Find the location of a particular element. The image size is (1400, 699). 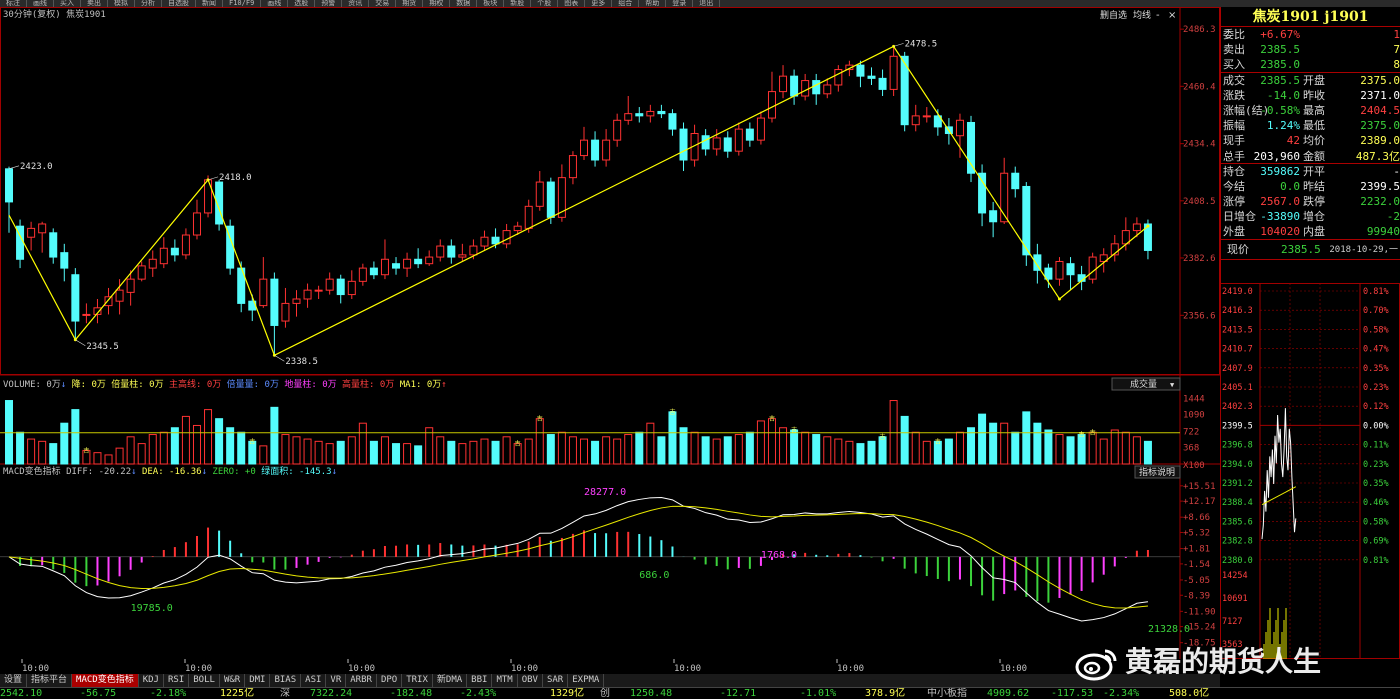

toolbar-item-10: 选股 is located at coordinates (302, 3).